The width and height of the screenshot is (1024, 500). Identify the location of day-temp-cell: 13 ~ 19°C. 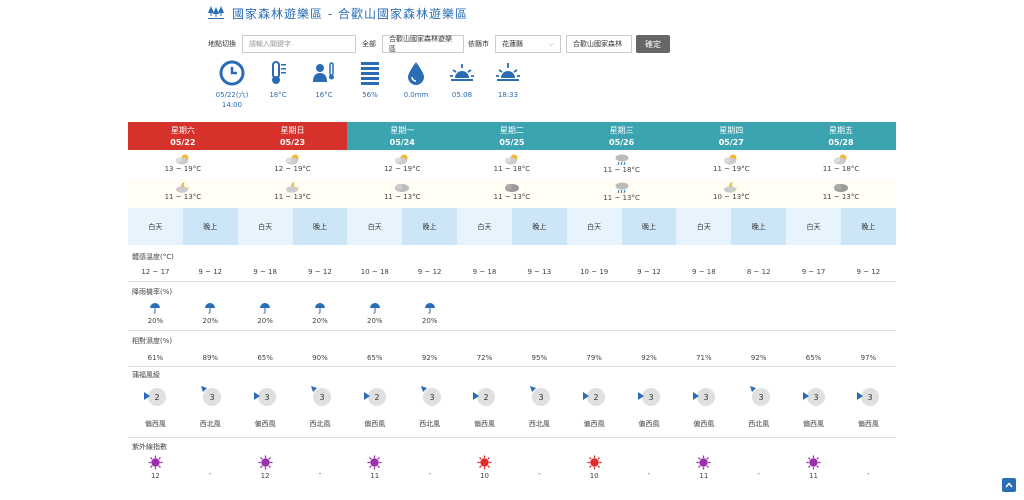
(183, 165).